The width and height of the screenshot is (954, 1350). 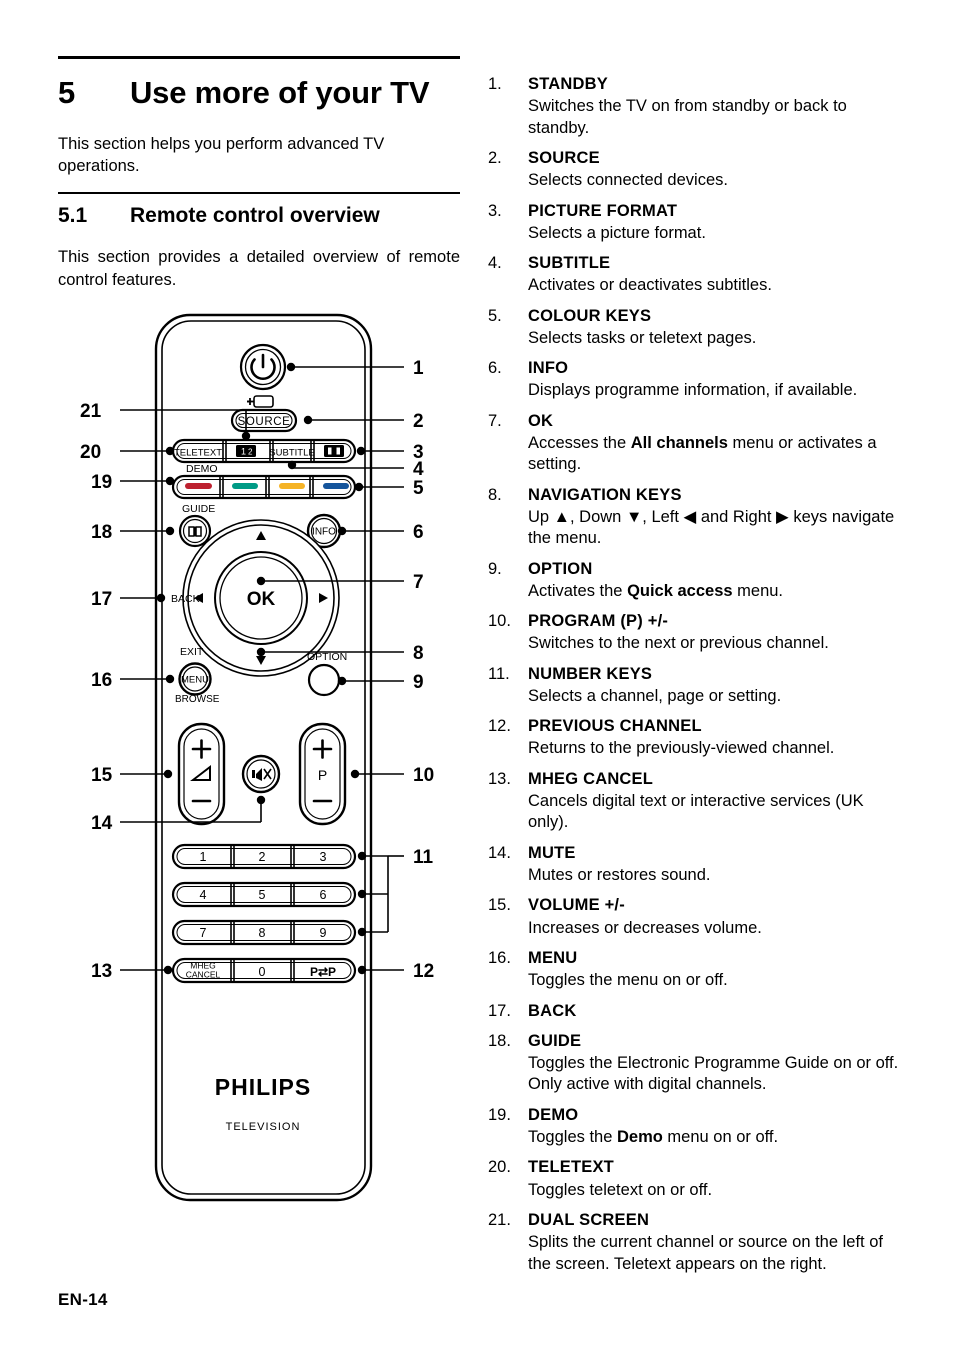 I want to click on legend-item-index: 5., so click(x=495, y=315).